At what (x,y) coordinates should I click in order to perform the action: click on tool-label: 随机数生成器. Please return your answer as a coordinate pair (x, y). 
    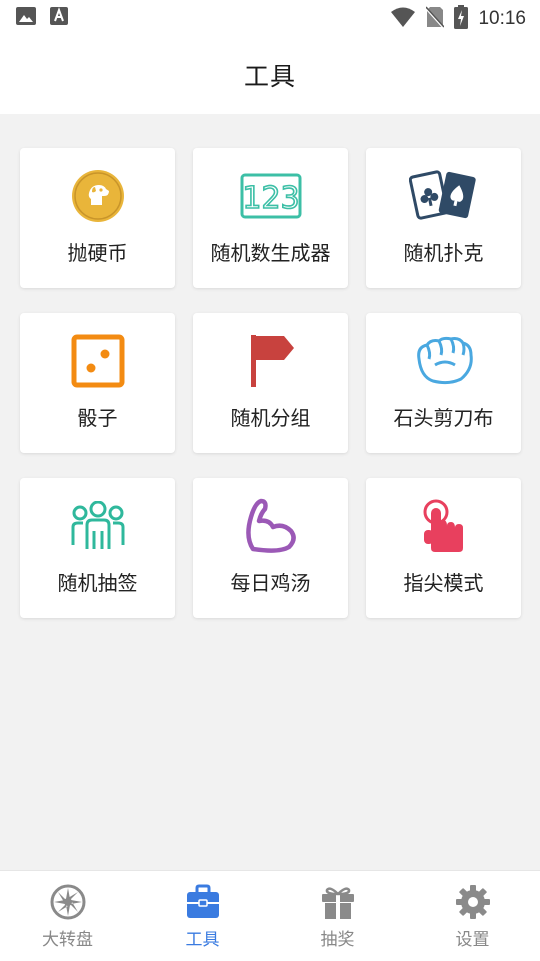
    Looking at the image, I should click on (270, 253).